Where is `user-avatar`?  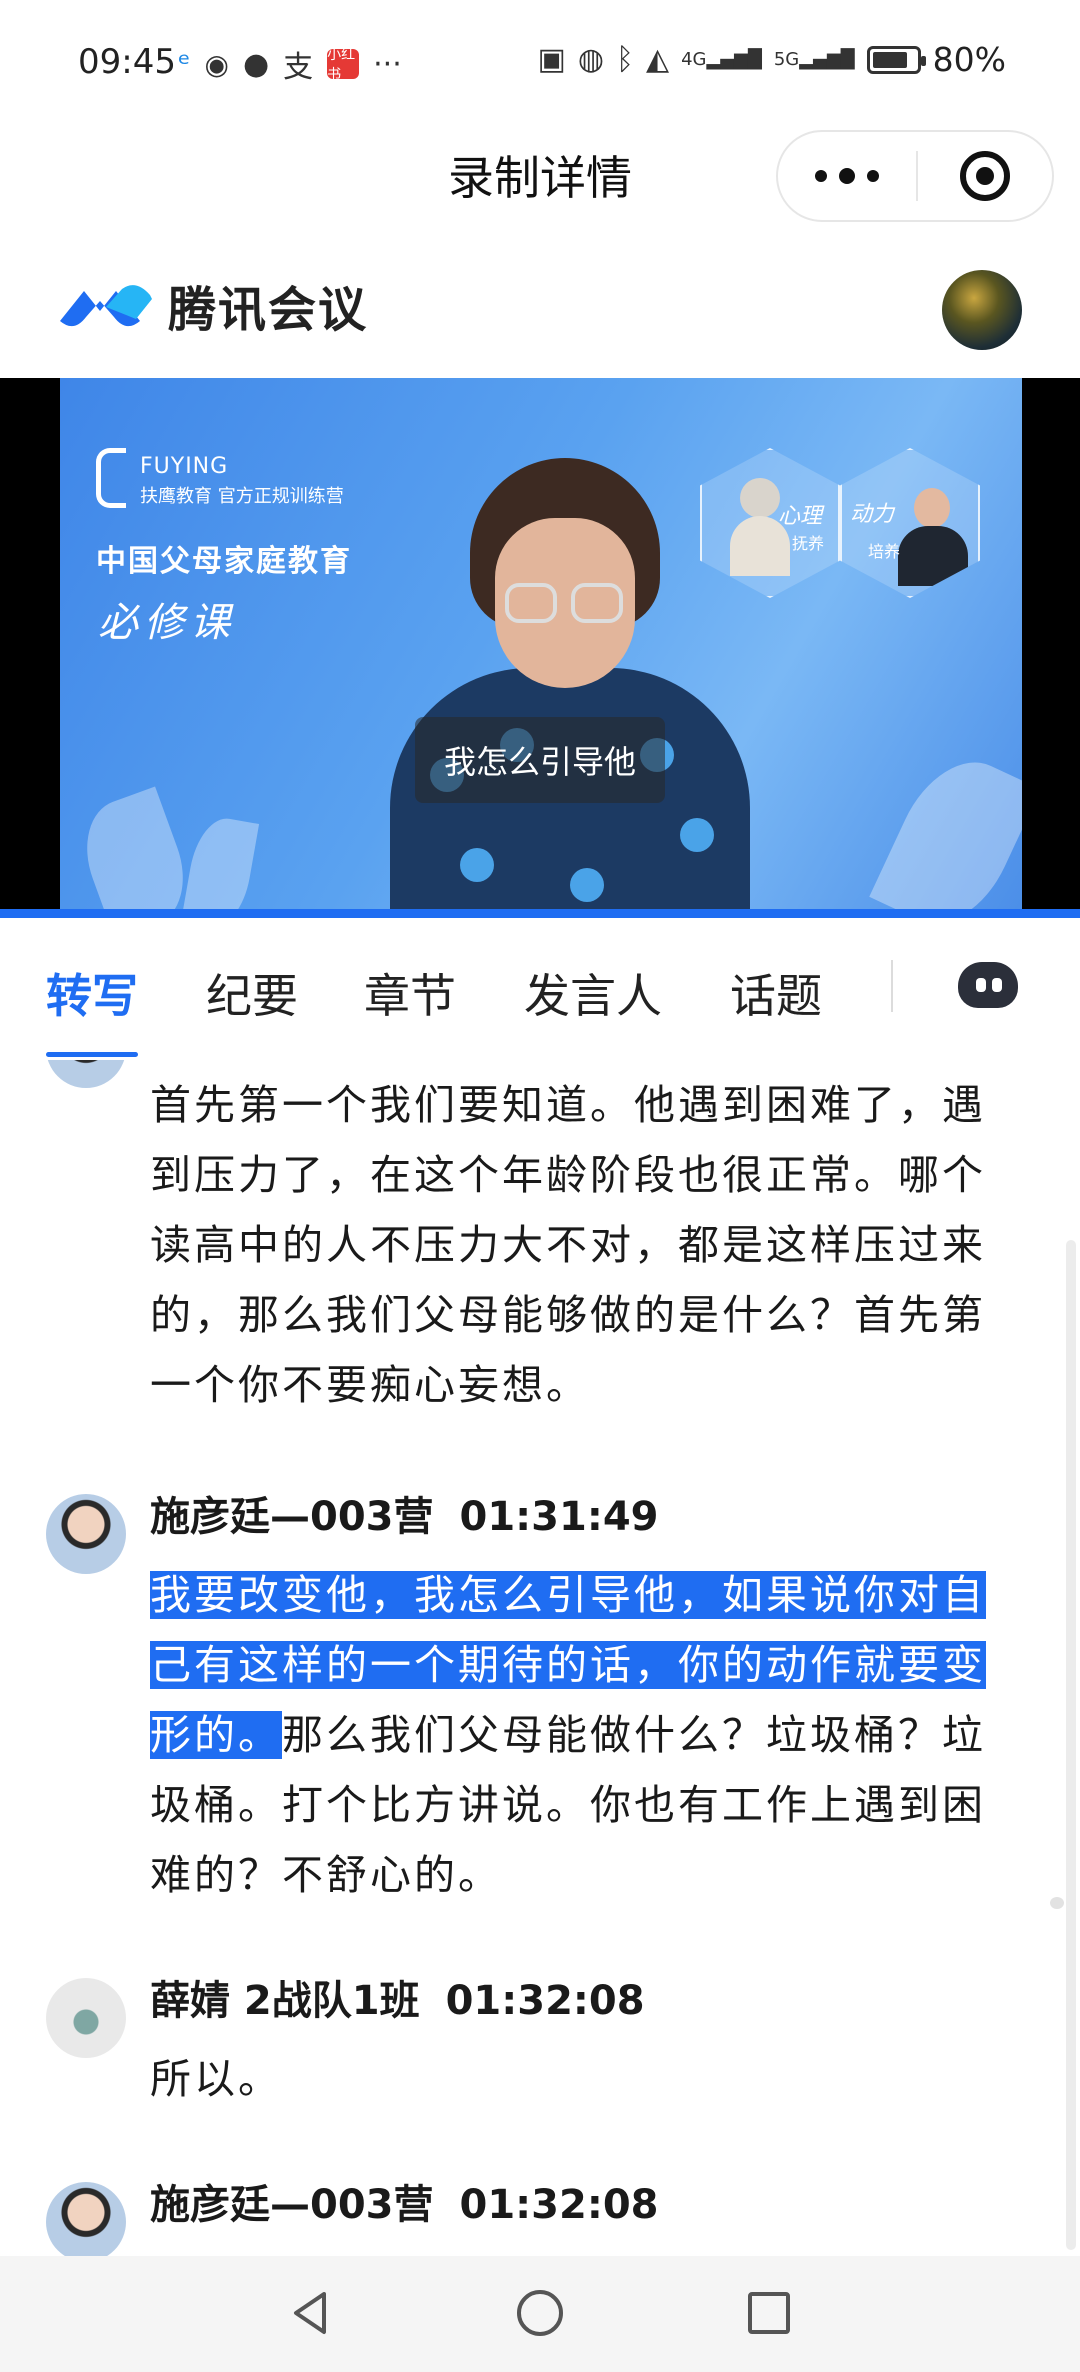 user-avatar is located at coordinates (982, 310).